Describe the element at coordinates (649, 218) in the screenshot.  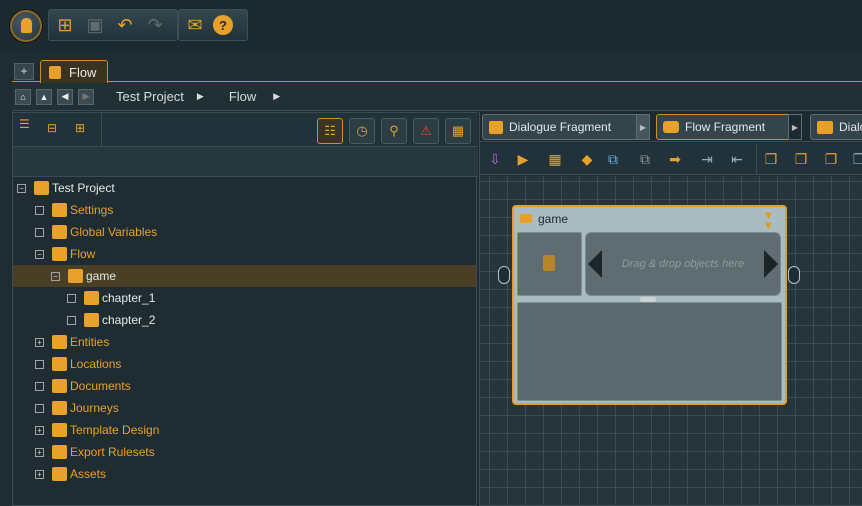
I see `node-header: game` at that location.